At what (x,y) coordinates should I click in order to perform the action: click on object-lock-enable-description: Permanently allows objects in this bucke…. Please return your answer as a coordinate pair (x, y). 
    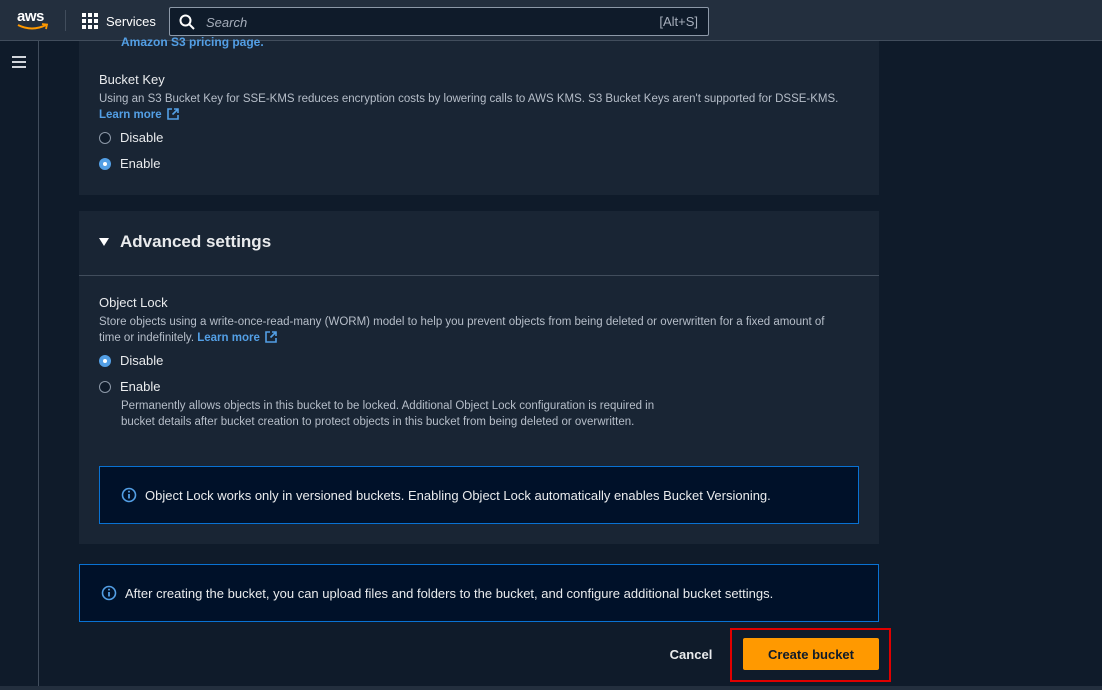
    Looking at the image, I should click on (388, 414).